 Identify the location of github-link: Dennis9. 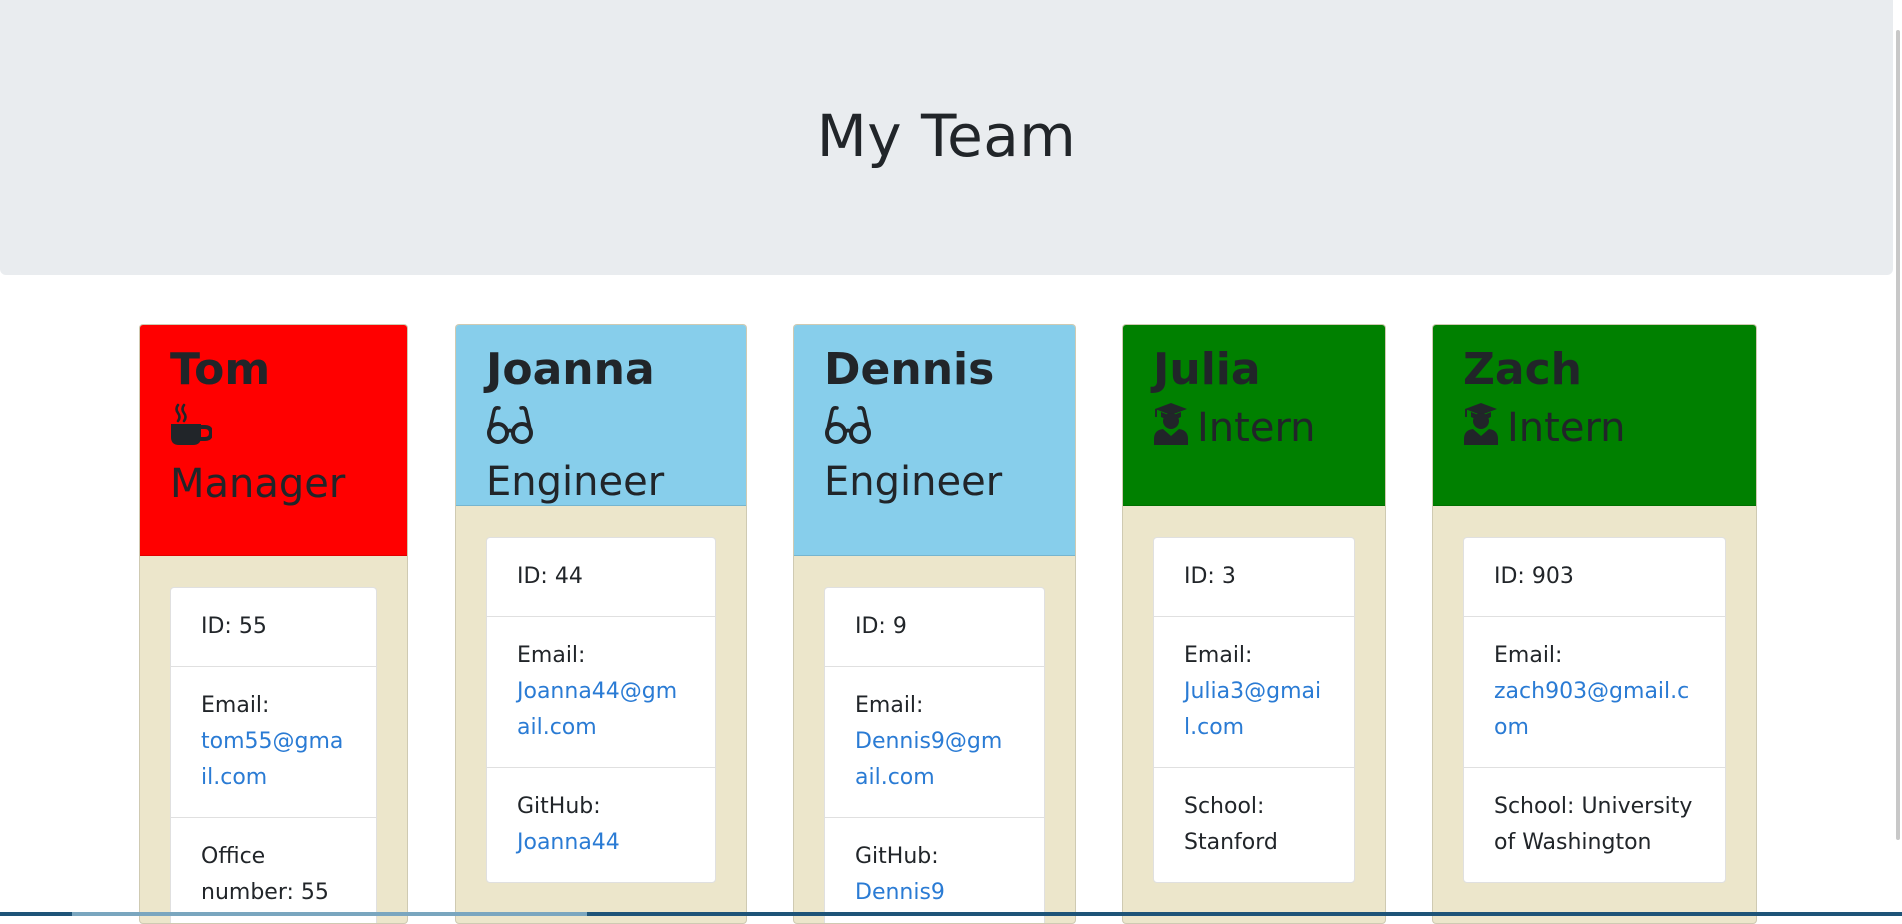
(900, 892).